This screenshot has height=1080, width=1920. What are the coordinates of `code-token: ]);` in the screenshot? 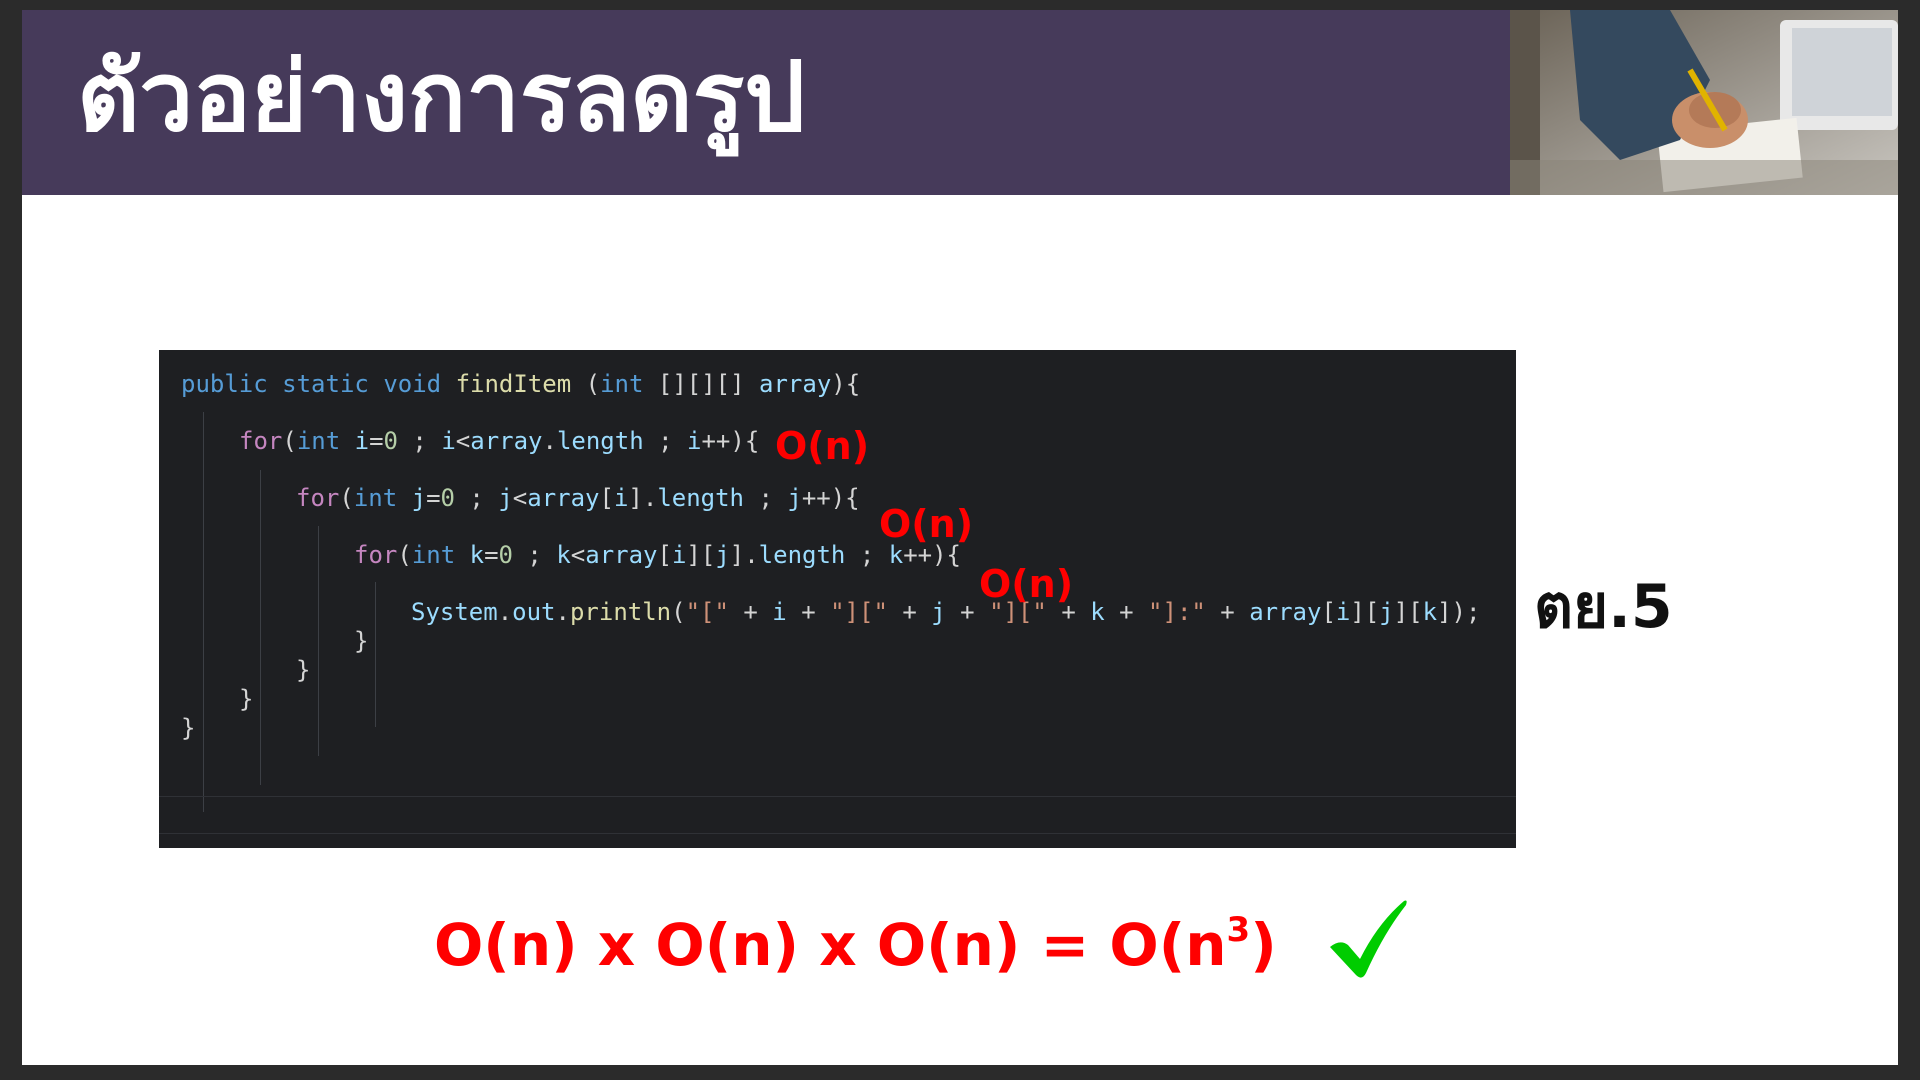 It's located at (1459, 612).